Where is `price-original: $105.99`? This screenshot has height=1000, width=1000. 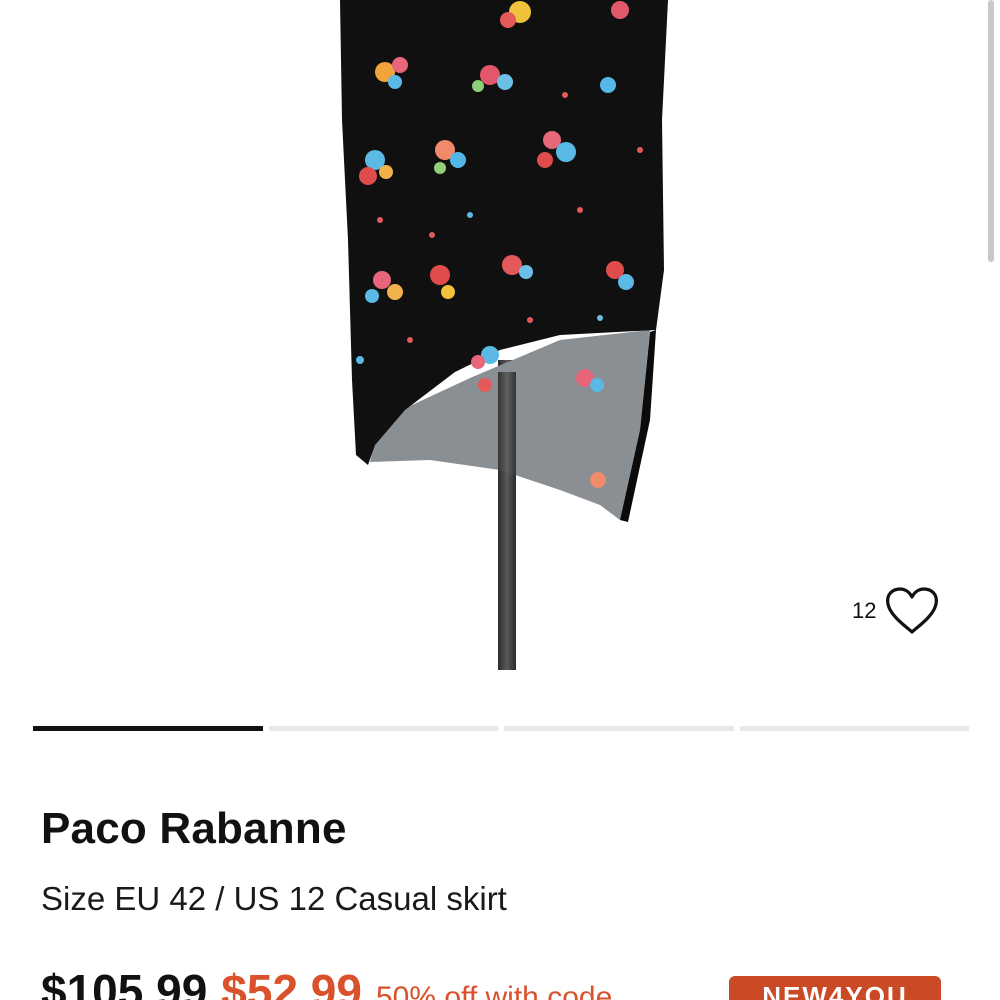 price-original: $105.99 is located at coordinates (124, 982).